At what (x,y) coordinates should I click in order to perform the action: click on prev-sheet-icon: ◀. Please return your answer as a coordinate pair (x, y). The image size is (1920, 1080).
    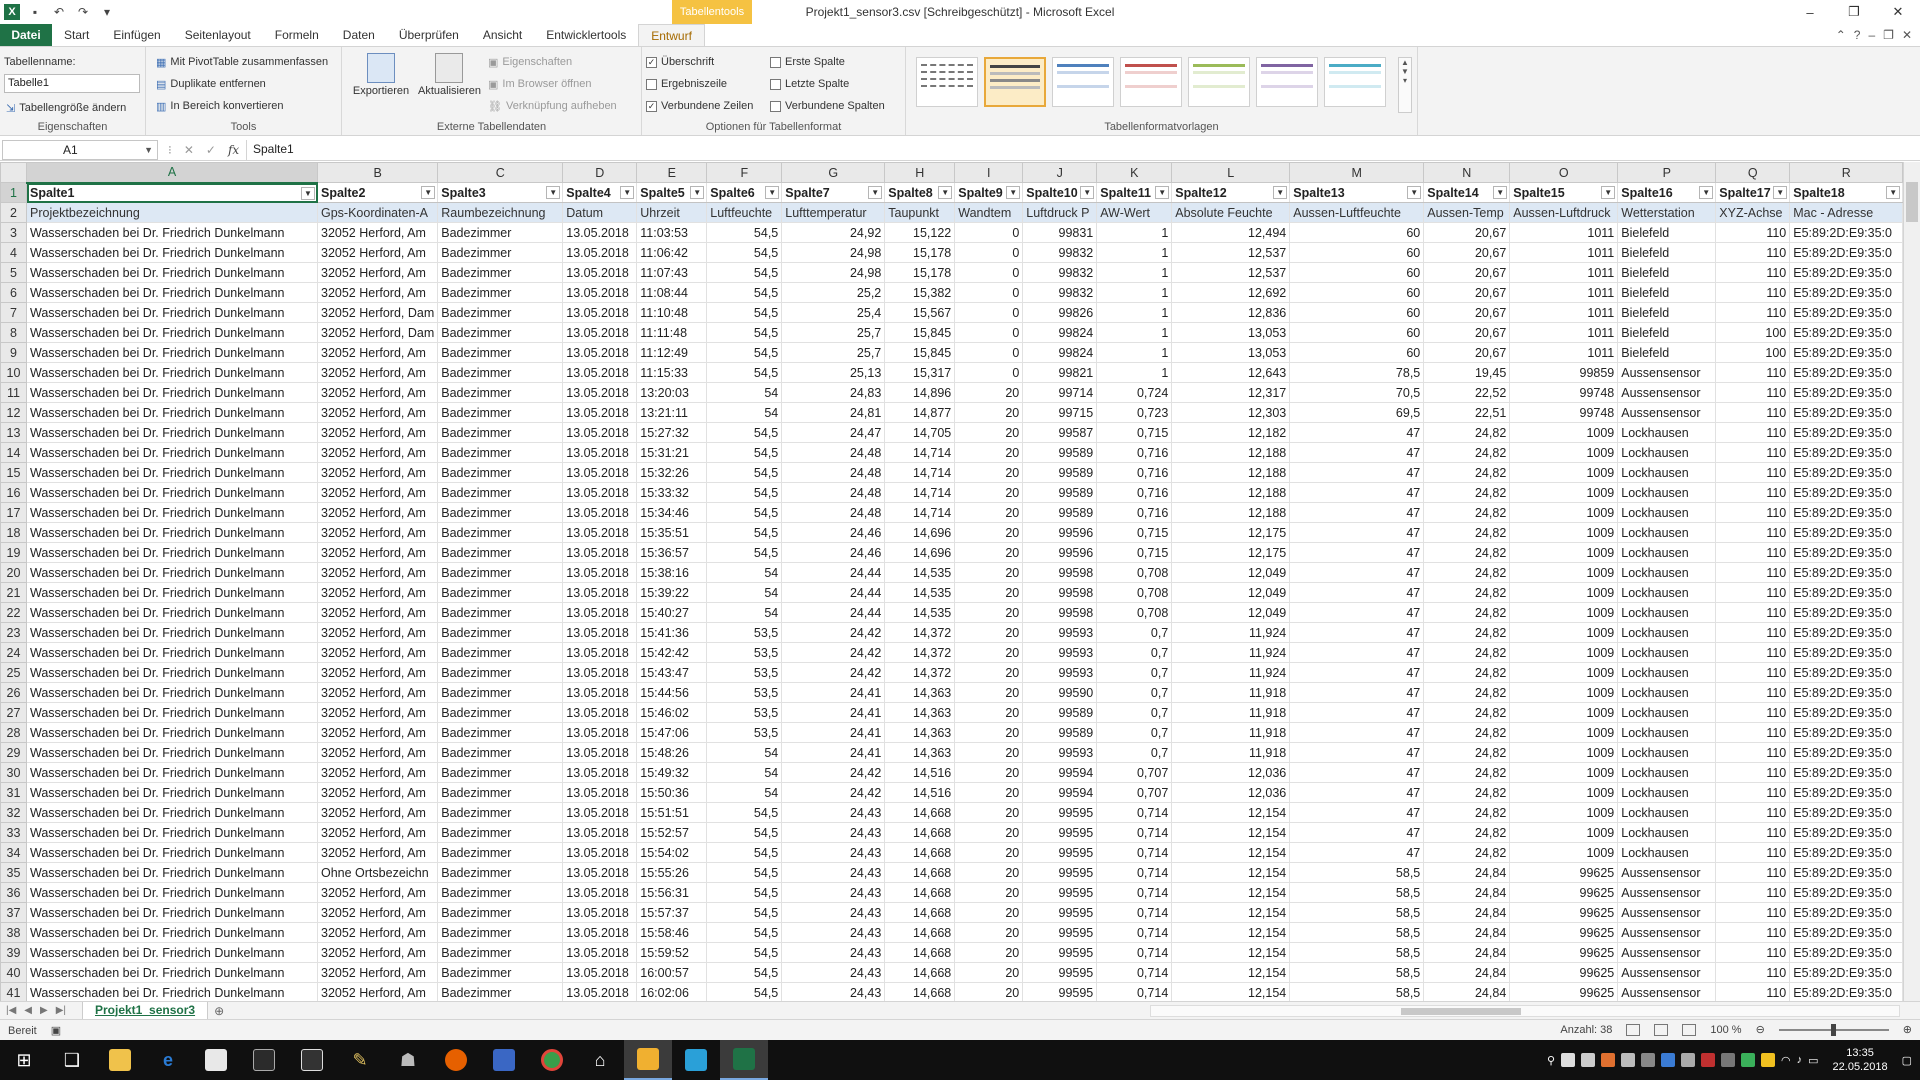
    Looking at the image, I should click on (28, 1010).